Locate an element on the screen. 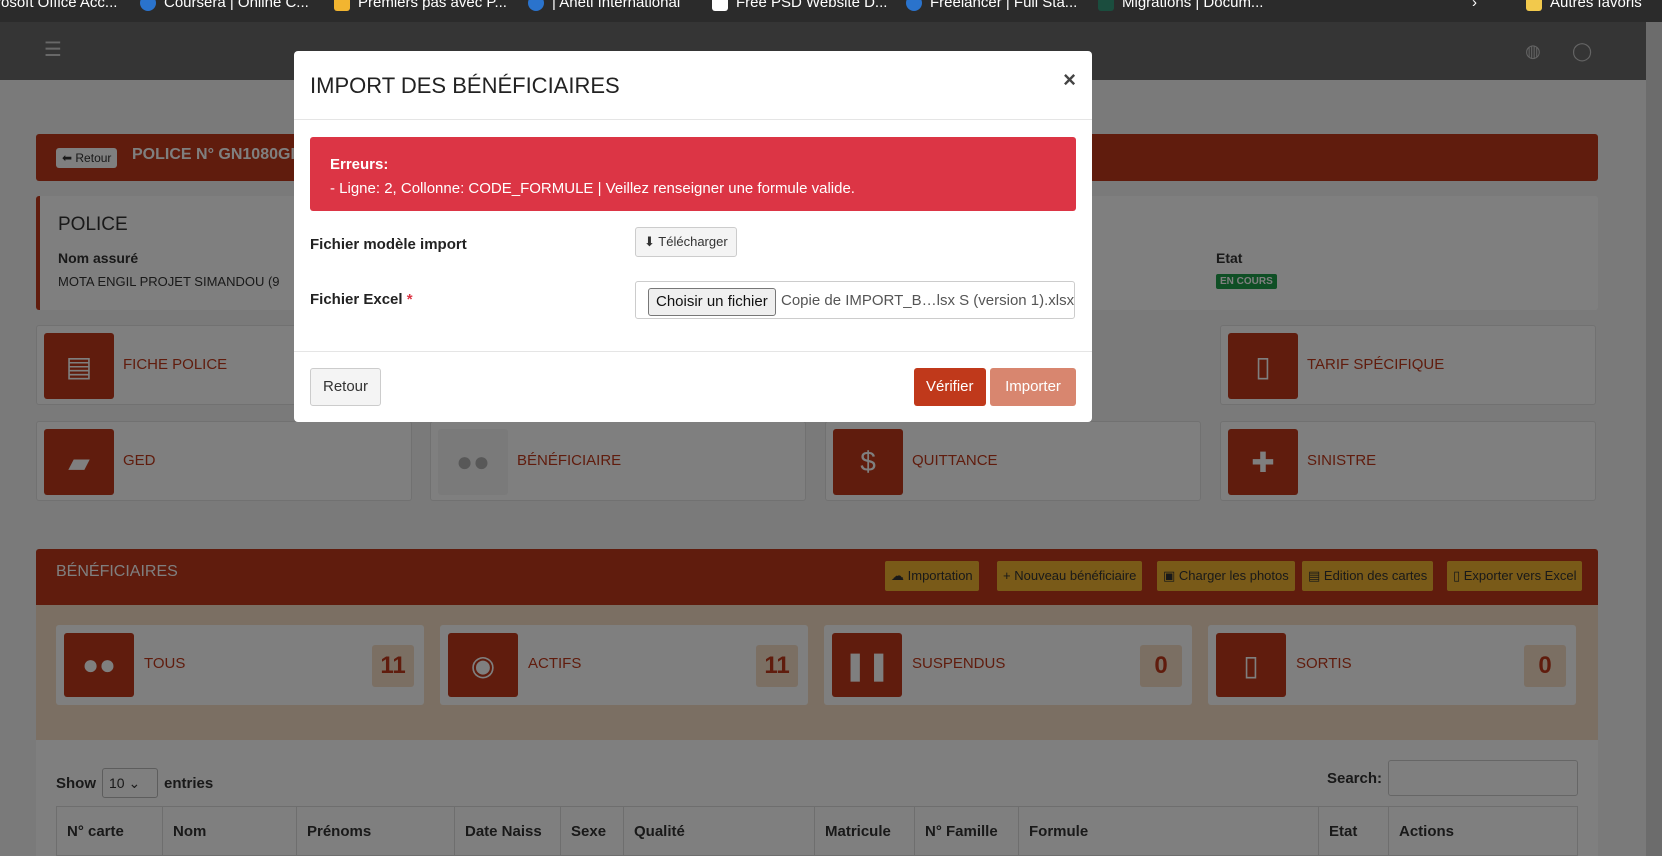 The image size is (1662, 856). bookmark-folder: Autres favoris is located at coordinates (1584, 5).